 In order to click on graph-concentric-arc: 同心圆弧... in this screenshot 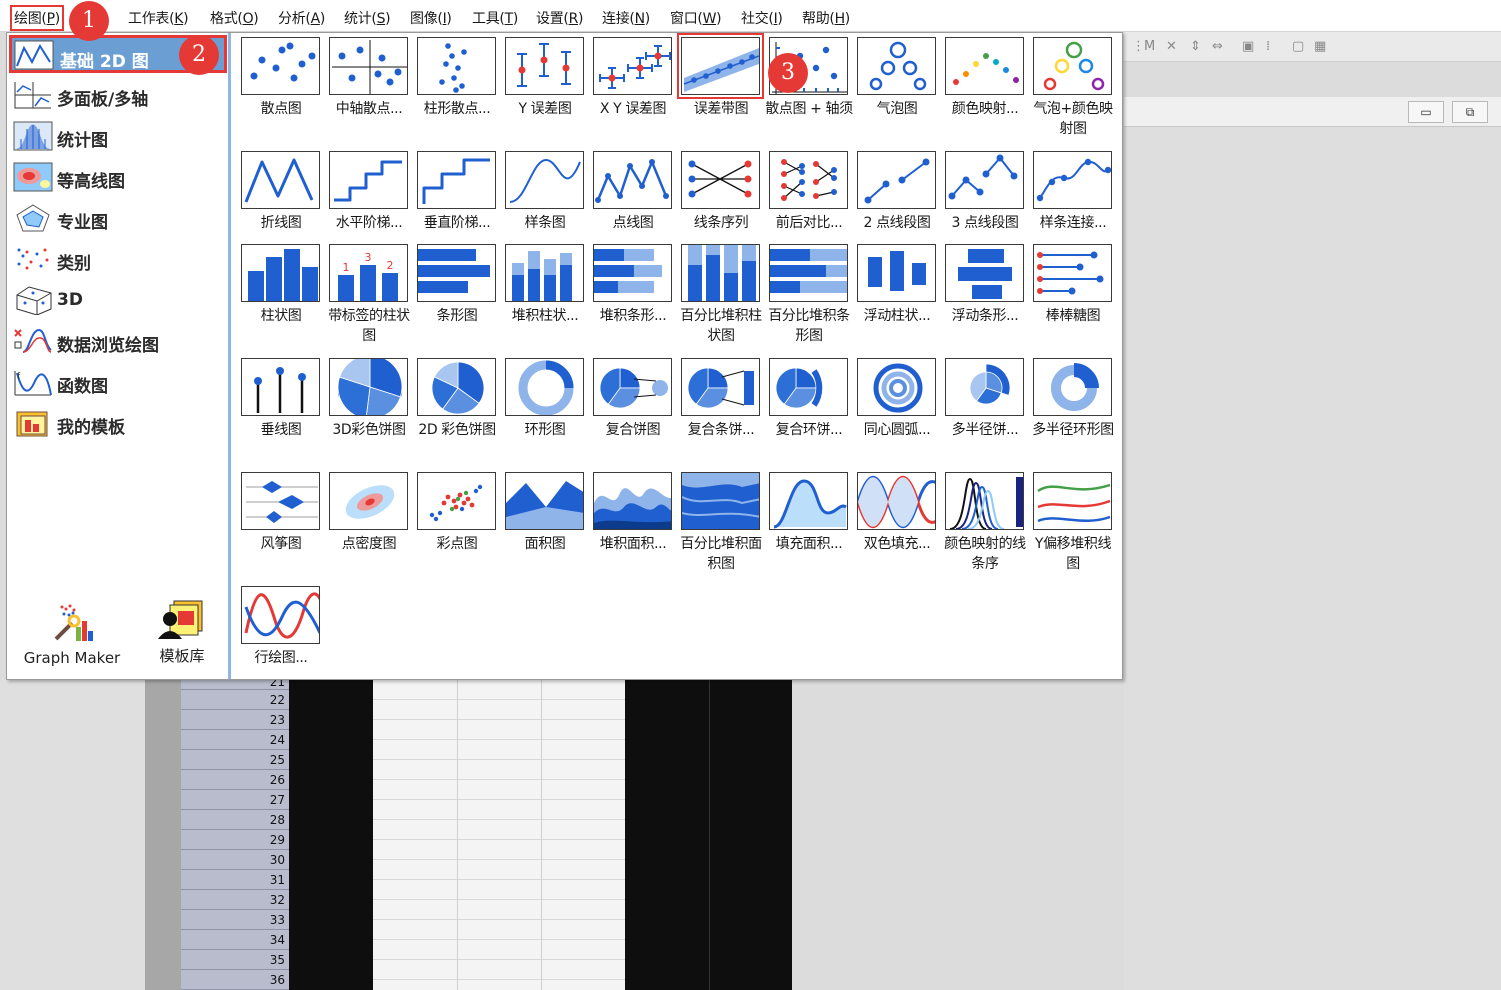, I will do `click(896, 410)`.